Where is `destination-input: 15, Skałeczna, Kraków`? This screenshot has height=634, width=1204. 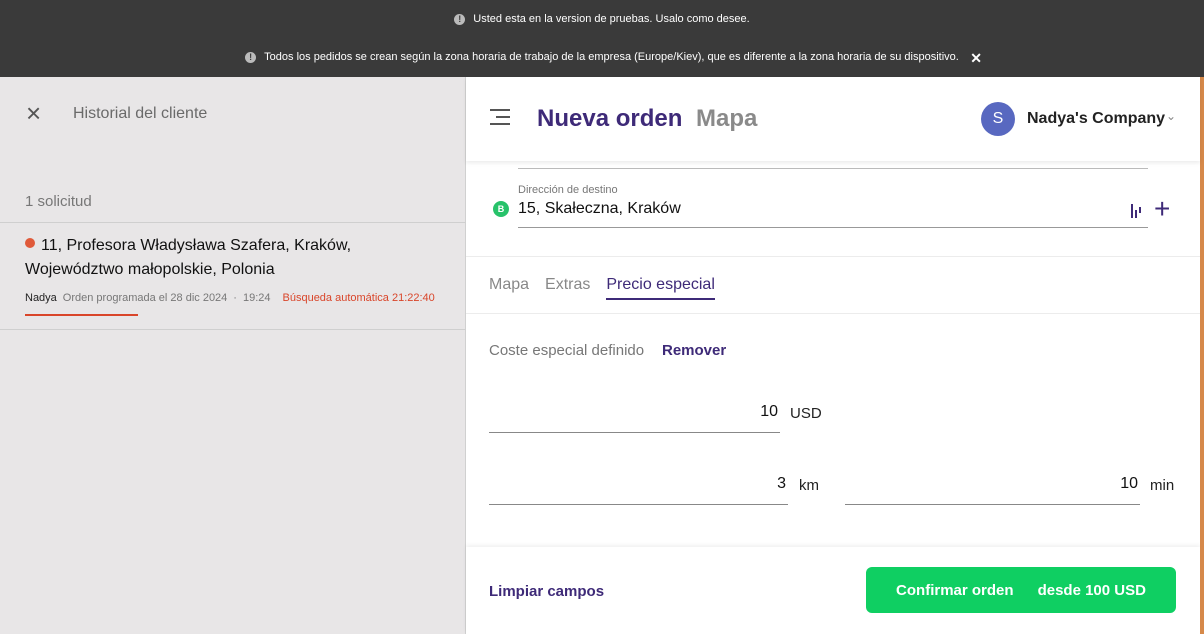 destination-input: 15, Skałeczna, Kraków is located at coordinates (599, 209).